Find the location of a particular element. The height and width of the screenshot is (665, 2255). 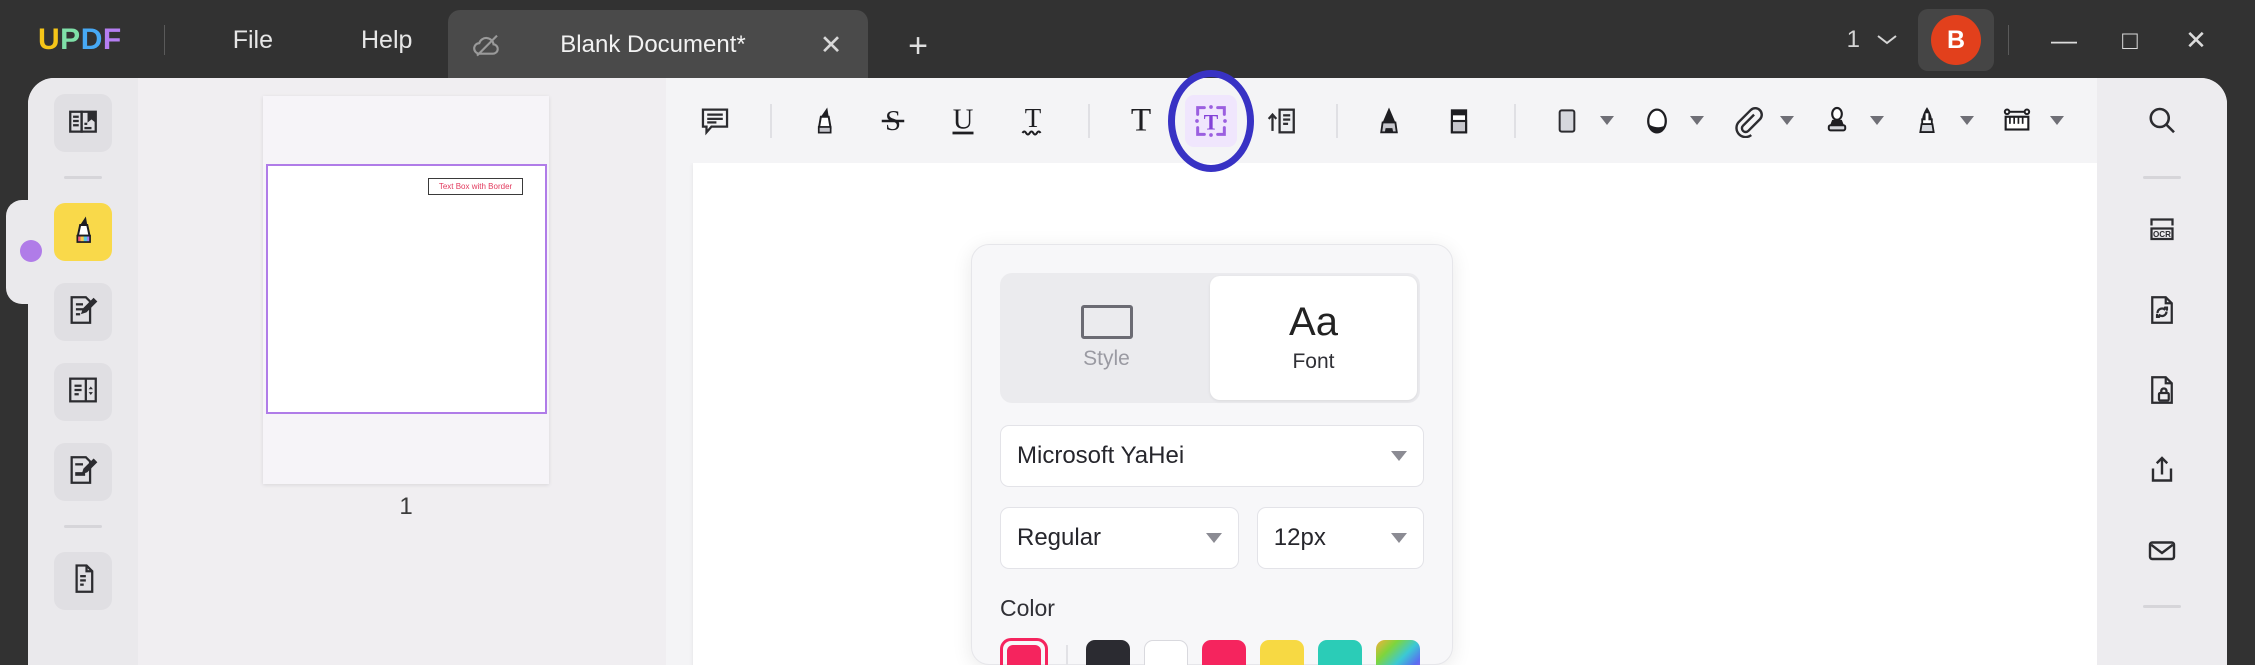

page-count-selector: 1 is located at coordinates (1873, 40).